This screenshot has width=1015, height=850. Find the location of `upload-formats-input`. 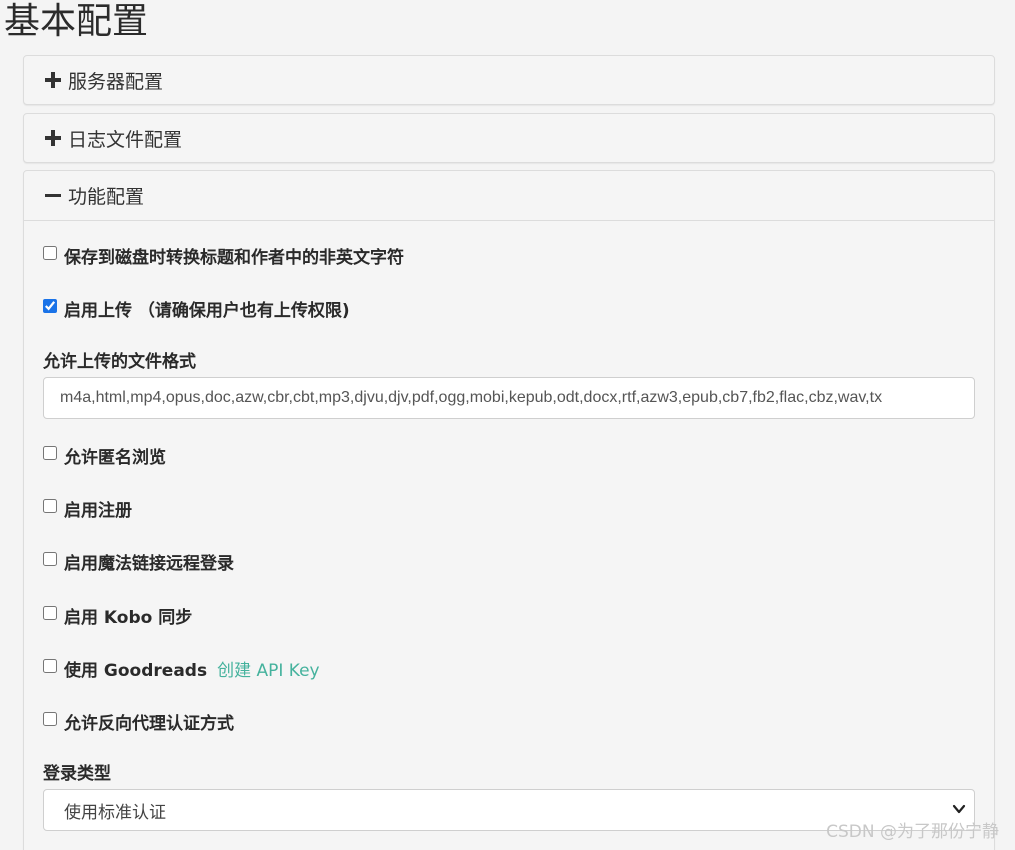

upload-formats-input is located at coordinates (509, 398).